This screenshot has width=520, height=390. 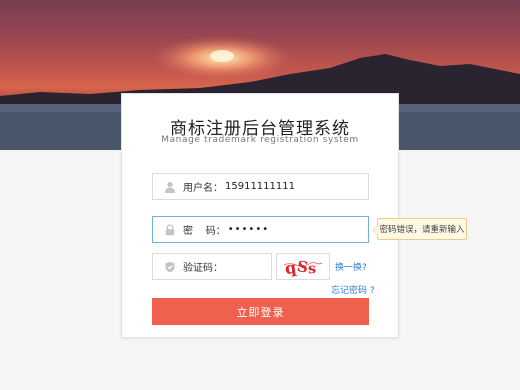 I want to click on password-label: 密 码：, so click(x=204, y=231).